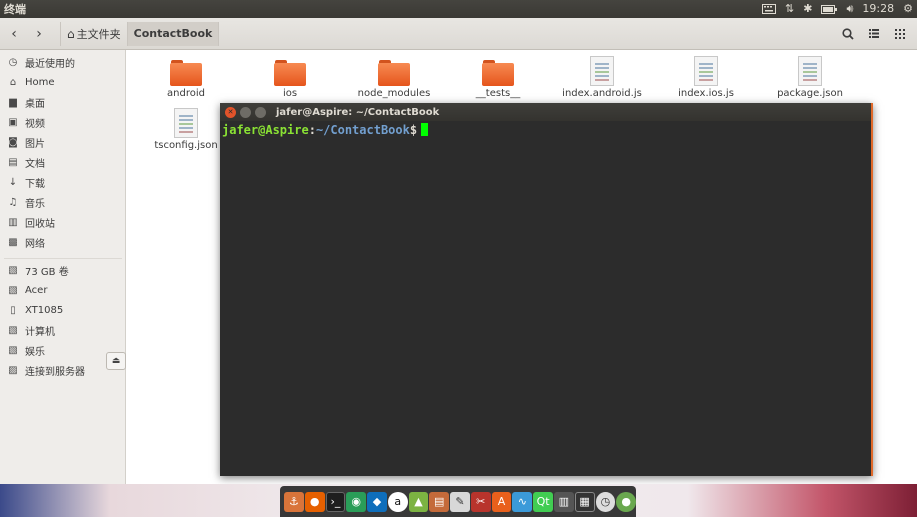 The height and width of the screenshot is (517, 917). I want to click on file-manager-headerbar: ‹ › ⌂ 主文件夹 ContactBook, so click(458, 34).